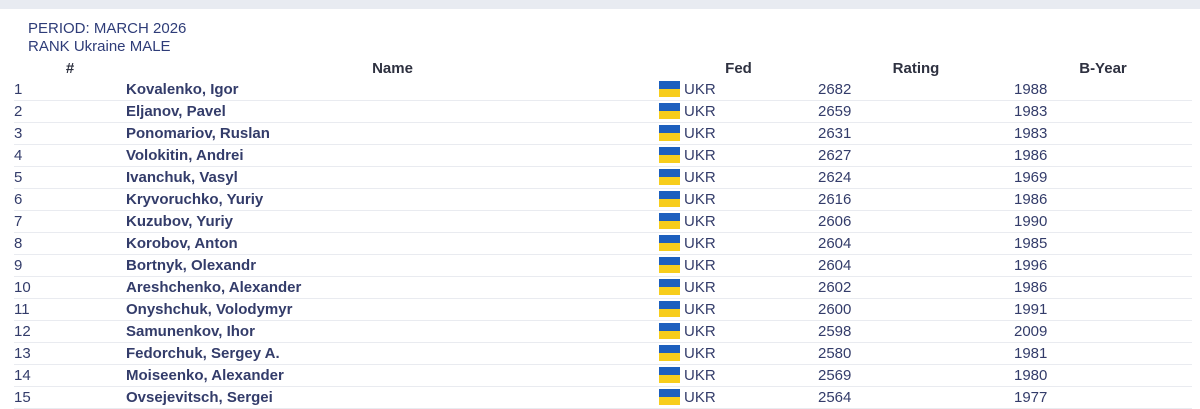 The width and height of the screenshot is (1200, 409). I want to click on player-name-link: Moiseenko, Alexander, so click(392, 375).